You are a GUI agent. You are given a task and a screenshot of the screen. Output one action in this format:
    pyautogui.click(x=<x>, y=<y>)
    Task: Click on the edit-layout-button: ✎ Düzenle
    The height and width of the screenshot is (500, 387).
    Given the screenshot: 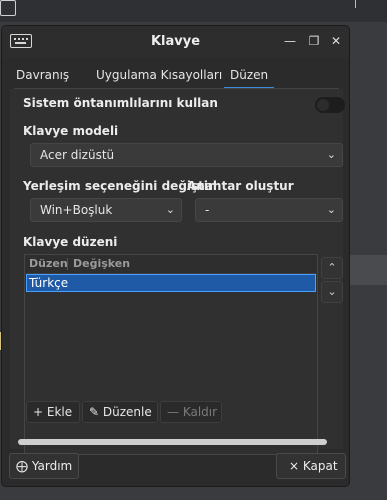 What is the action you would take?
    pyautogui.click(x=120, y=412)
    